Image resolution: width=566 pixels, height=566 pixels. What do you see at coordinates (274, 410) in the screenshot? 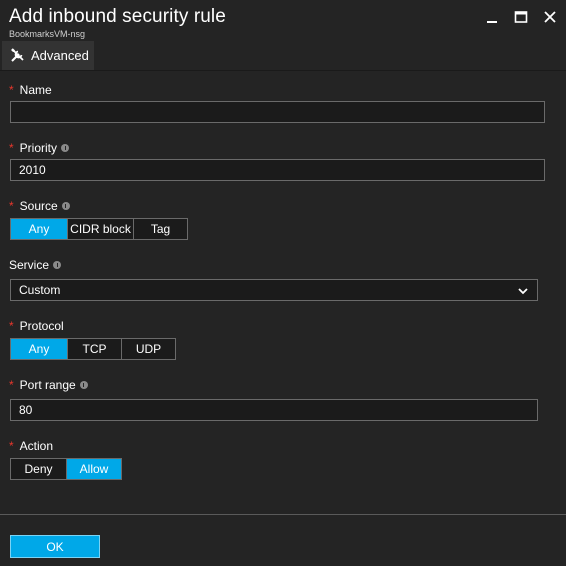
I see `port-range-input: 80` at bounding box center [274, 410].